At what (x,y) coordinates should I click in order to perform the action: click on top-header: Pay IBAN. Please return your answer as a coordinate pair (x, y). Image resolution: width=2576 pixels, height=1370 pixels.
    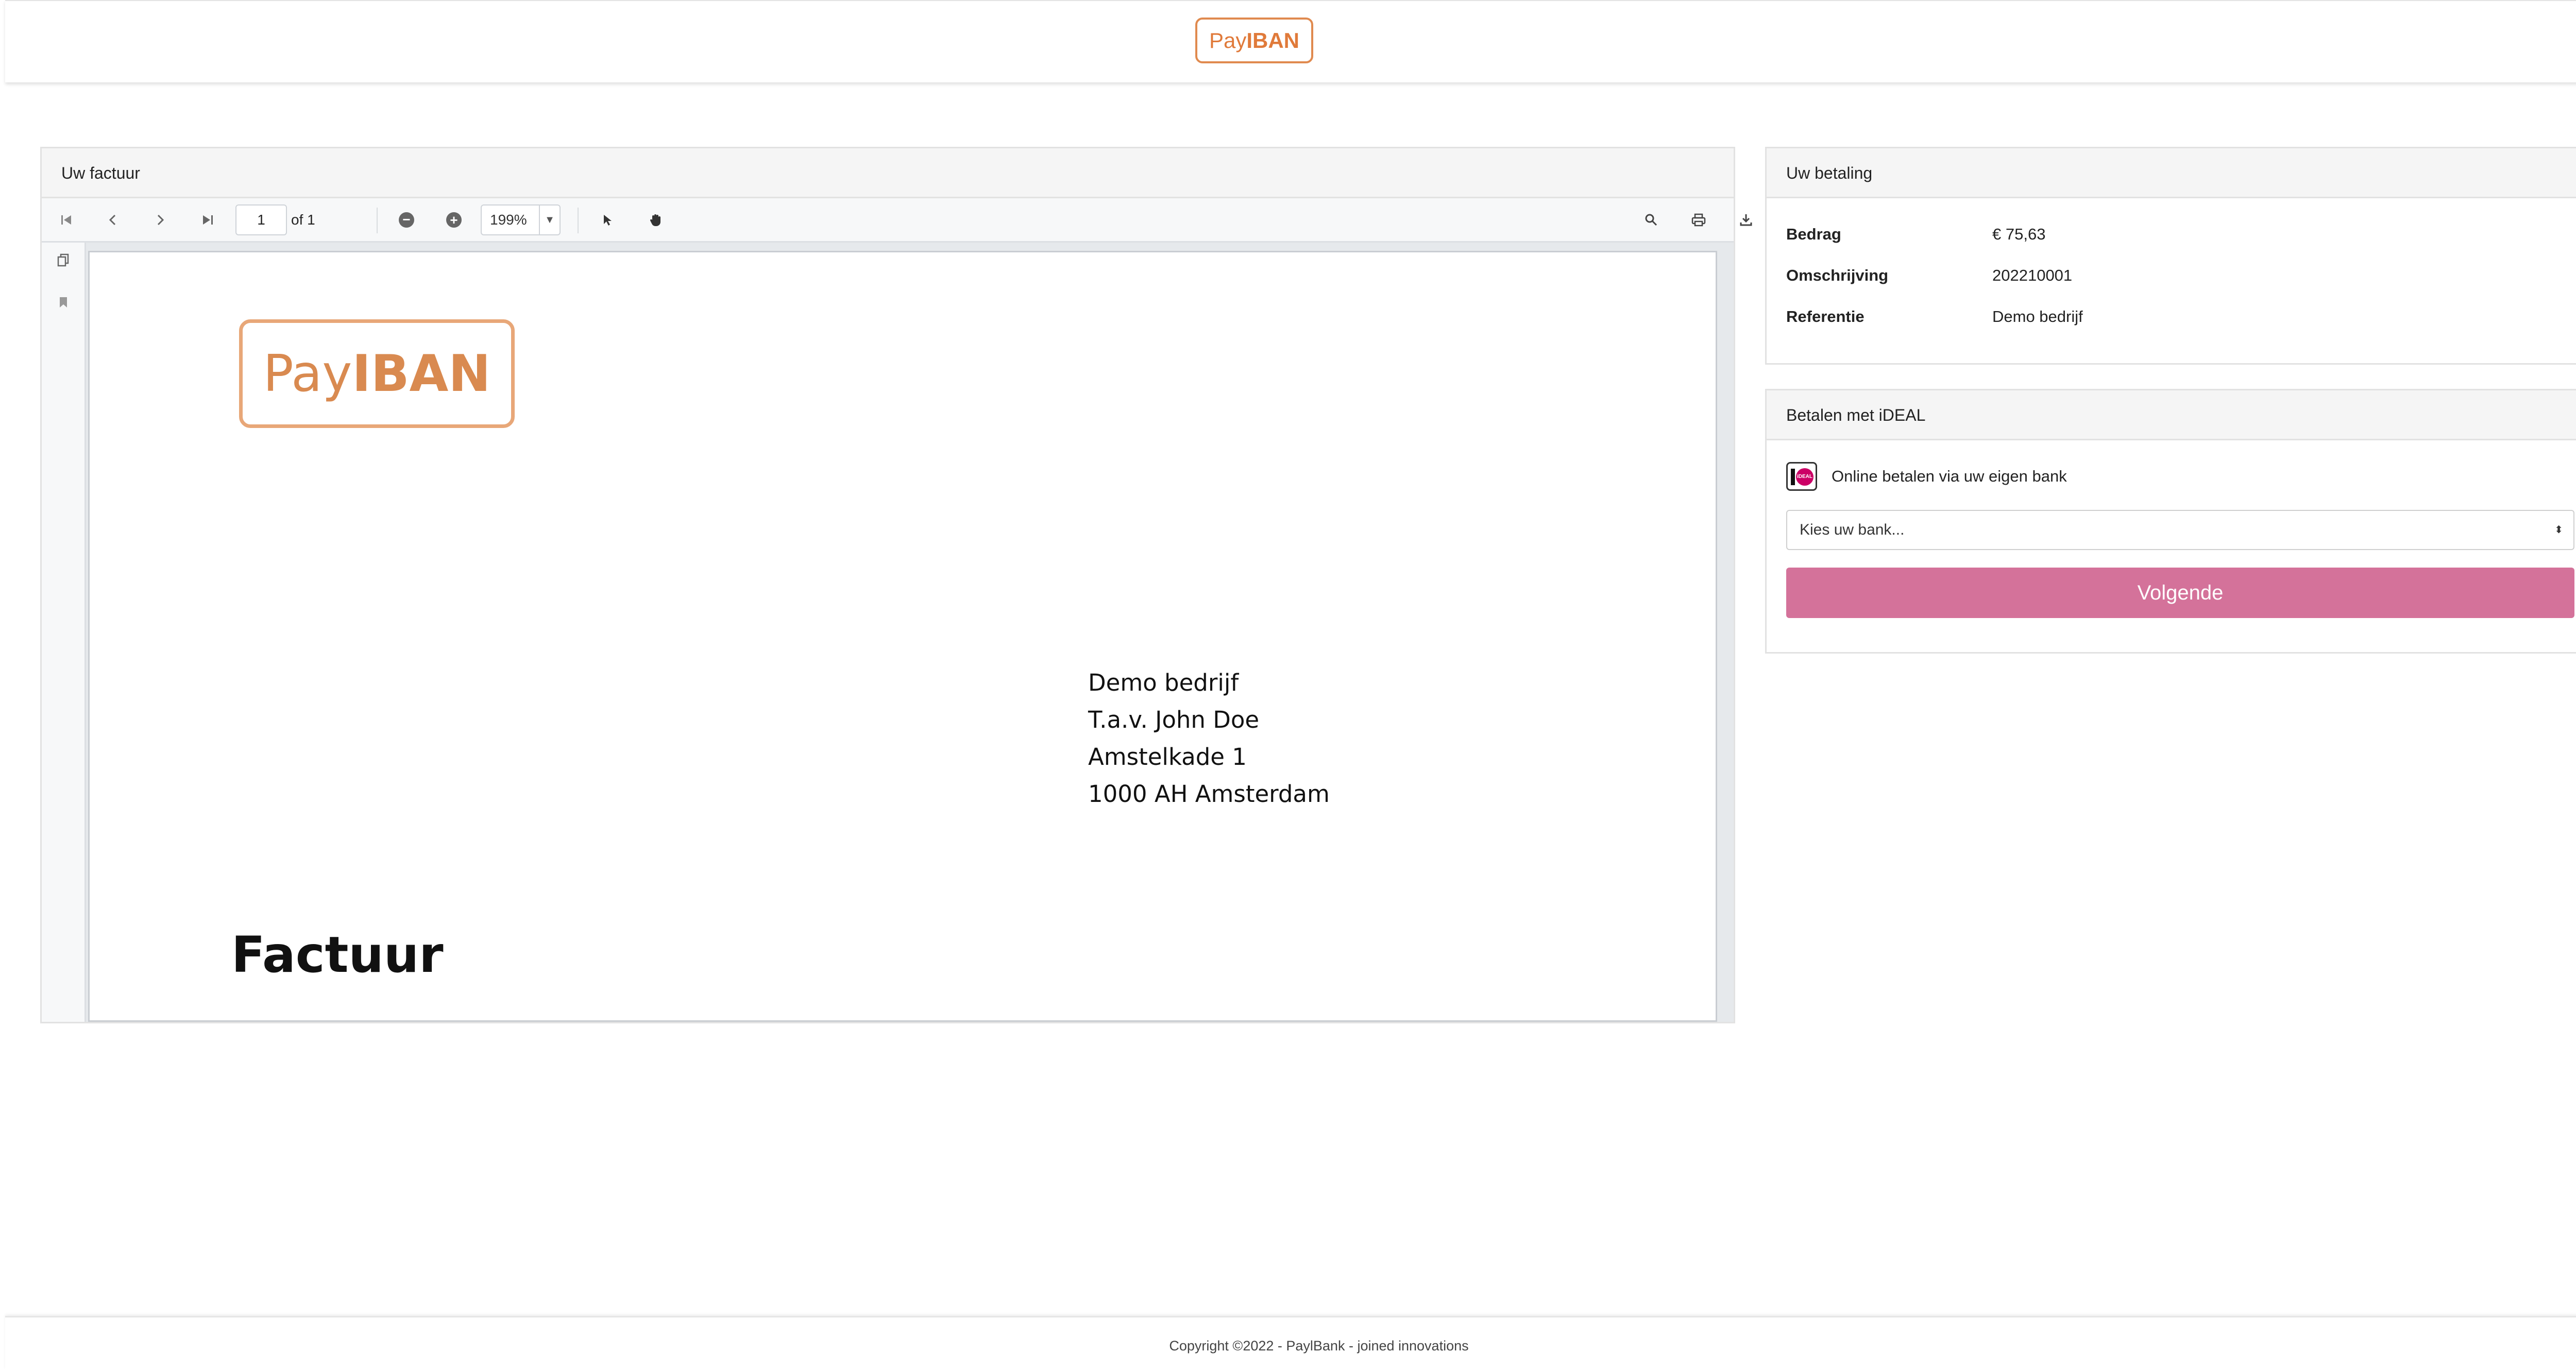
    Looking at the image, I should click on (1290, 41).